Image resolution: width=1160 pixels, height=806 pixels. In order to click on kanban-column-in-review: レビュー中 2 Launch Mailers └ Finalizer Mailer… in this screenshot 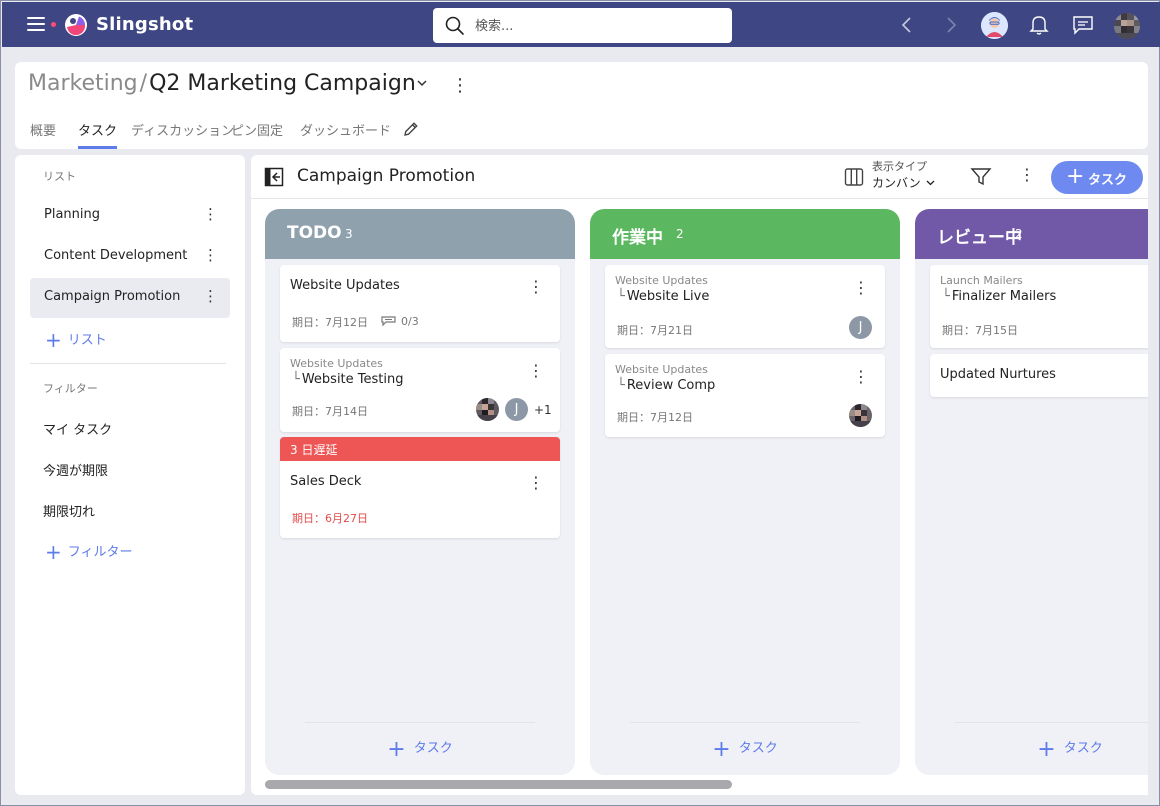, I will do `click(1031, 492)`.